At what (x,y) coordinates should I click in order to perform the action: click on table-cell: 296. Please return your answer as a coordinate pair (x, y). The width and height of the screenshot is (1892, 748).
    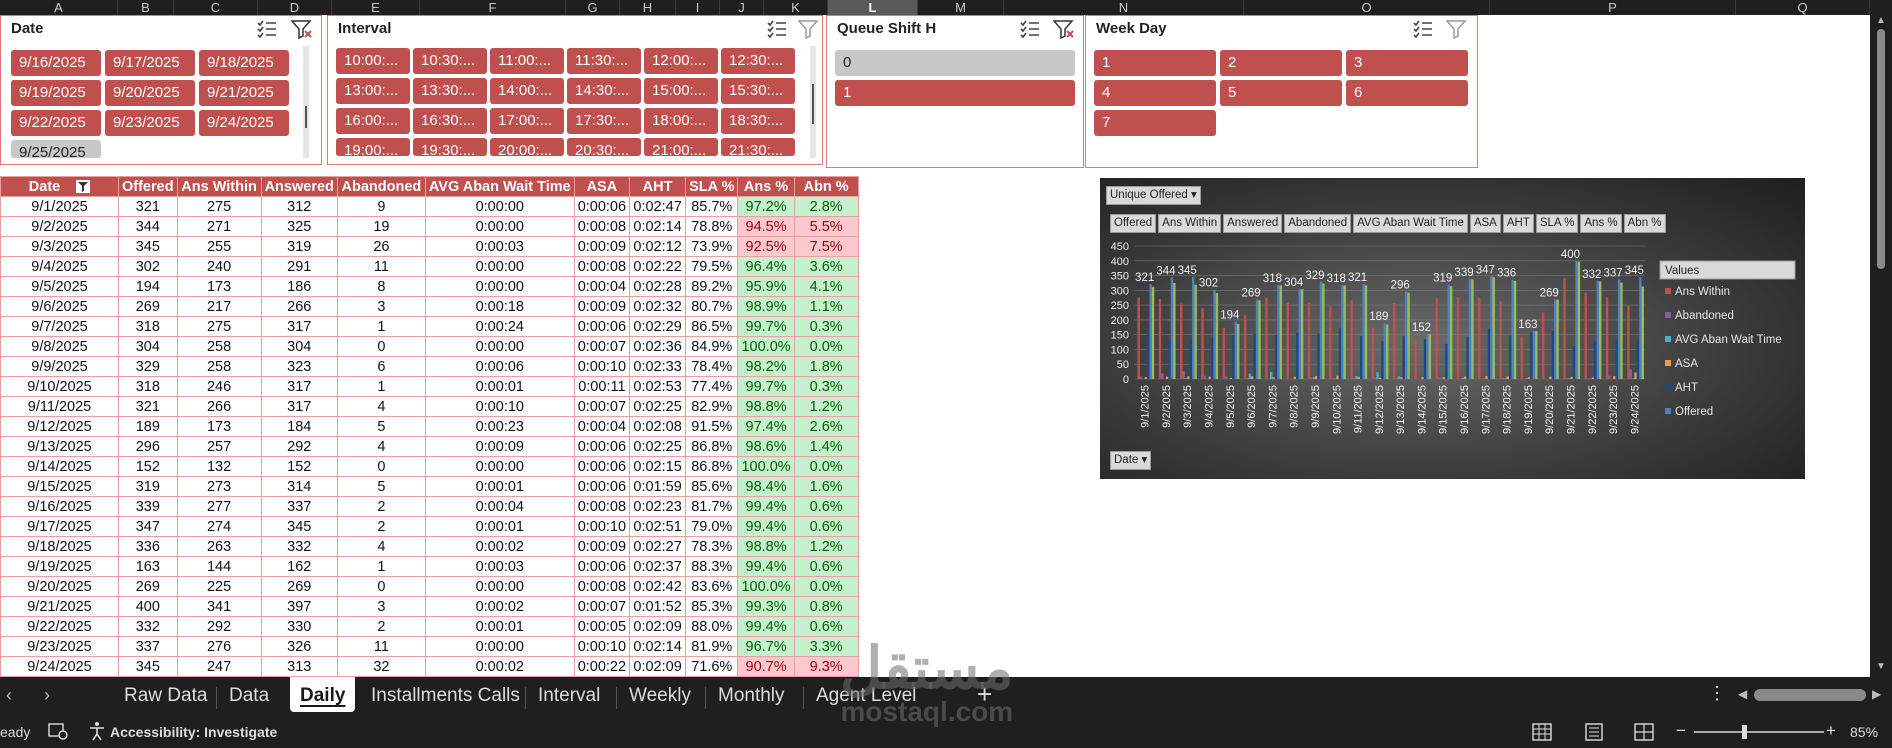
    Looking at the image, I should click on (148, 446).